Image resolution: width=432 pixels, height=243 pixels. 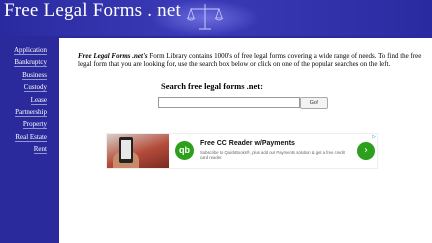 I want to click on phone-image, so click(x=126, y=150).